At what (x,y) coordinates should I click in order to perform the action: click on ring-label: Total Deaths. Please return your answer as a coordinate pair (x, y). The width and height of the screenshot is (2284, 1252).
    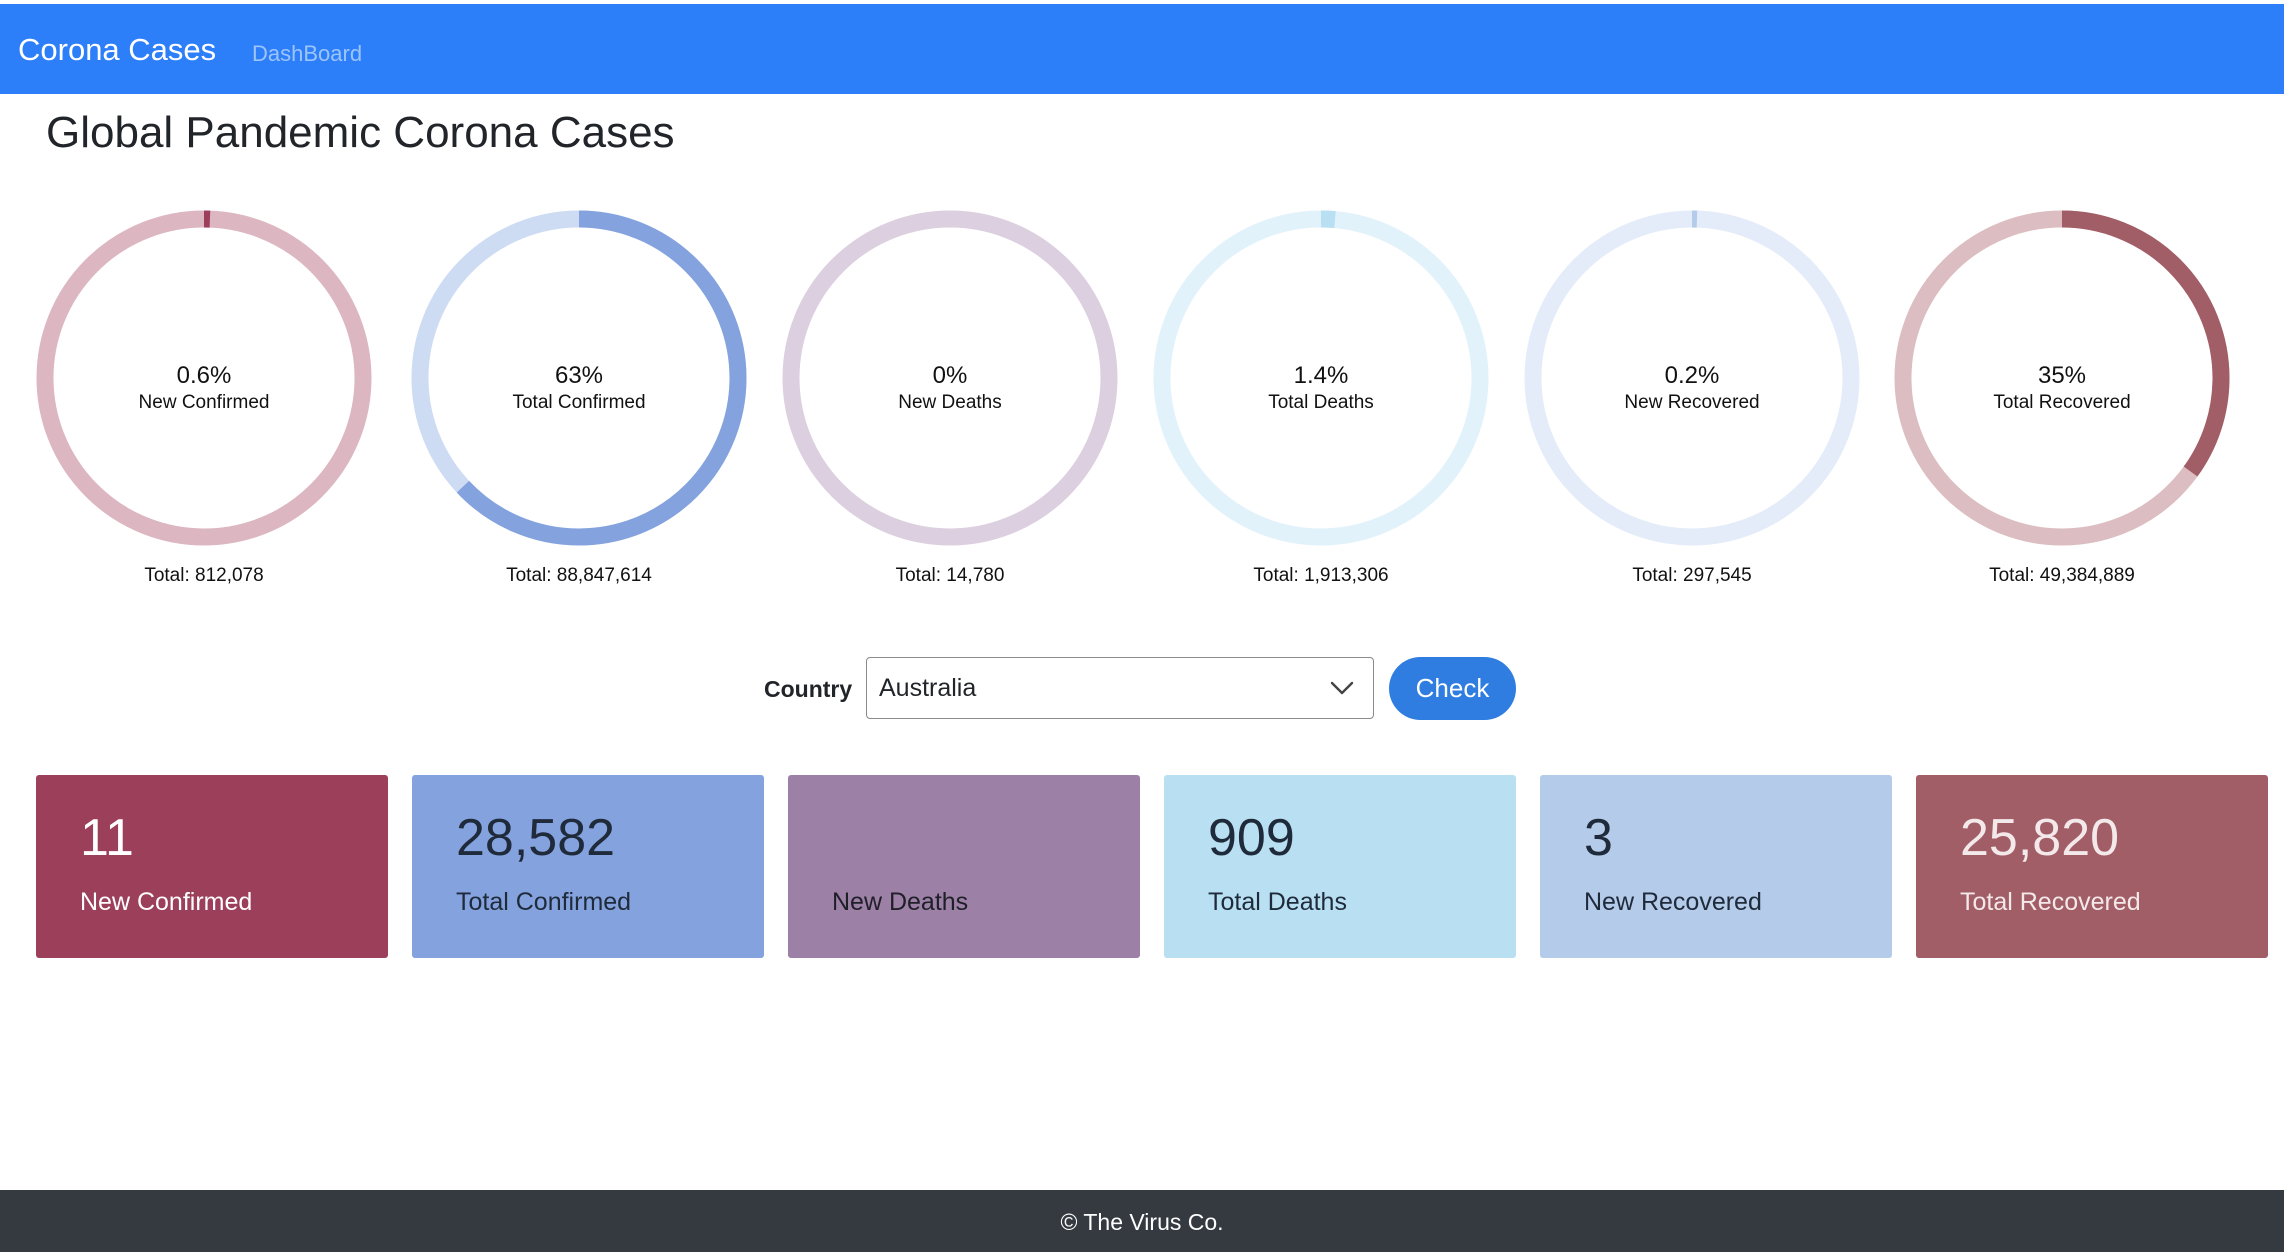
    Looking at the image, I should click on (1321, 402).